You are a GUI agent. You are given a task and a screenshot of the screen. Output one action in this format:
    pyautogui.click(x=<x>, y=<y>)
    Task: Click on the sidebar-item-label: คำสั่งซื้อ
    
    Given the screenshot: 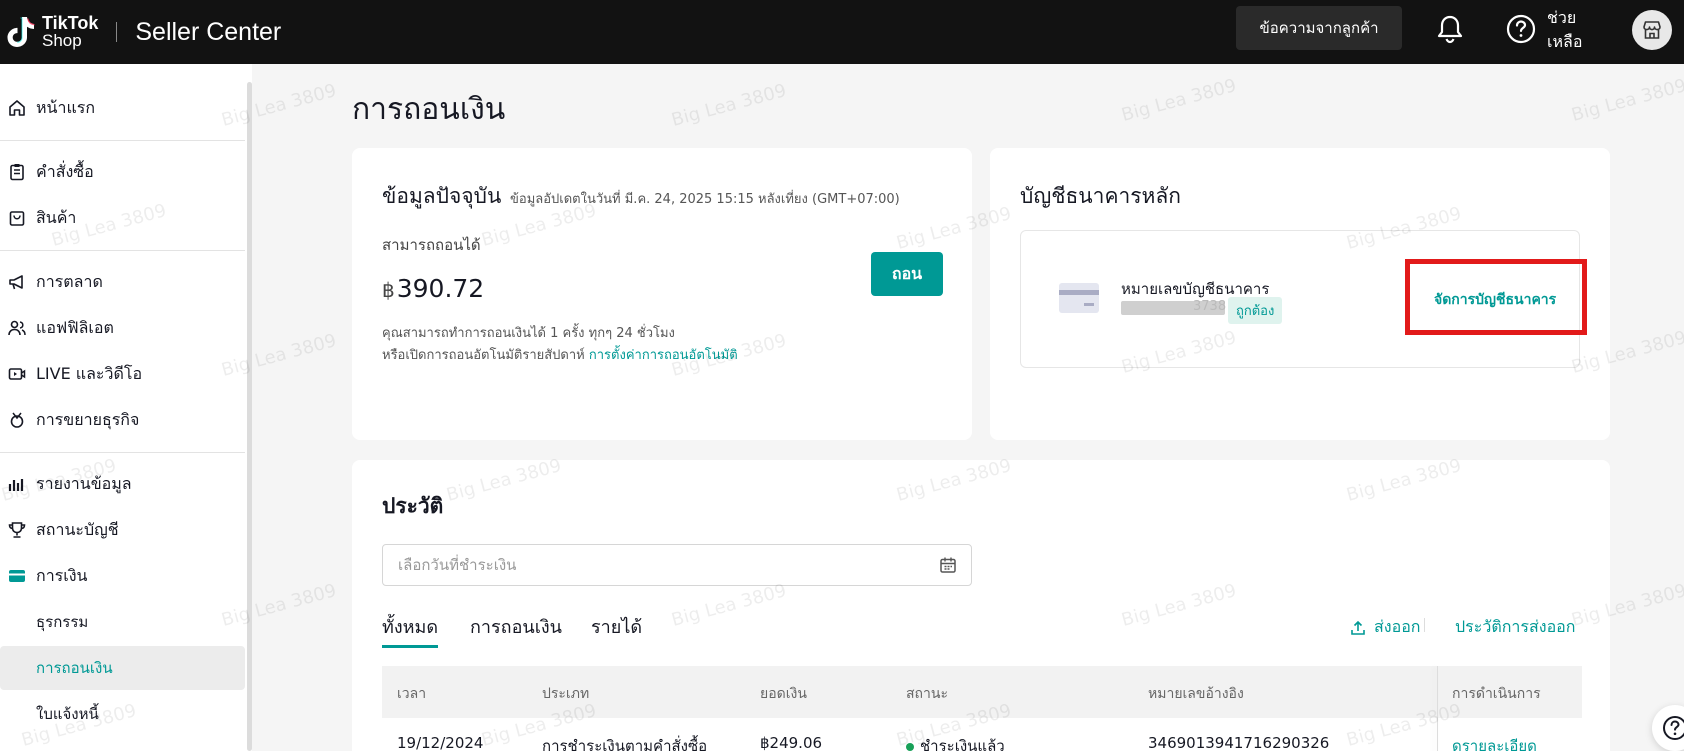 What is the action you would take?
    pyautogui.click(x=65, y=171)
    